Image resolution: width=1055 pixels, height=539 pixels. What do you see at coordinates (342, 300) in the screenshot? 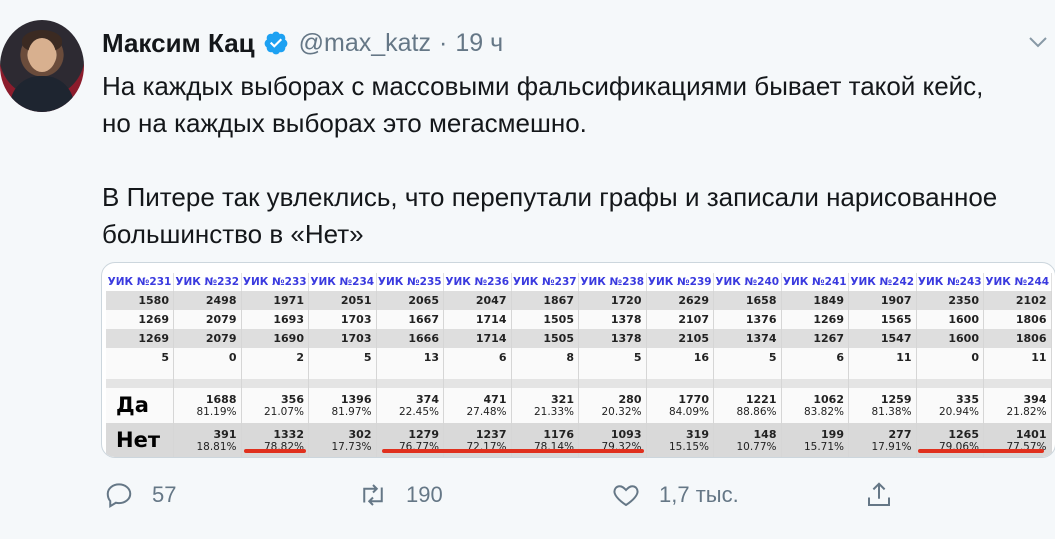
I see `table-cell: 2051` at bounding box center [342, 300].